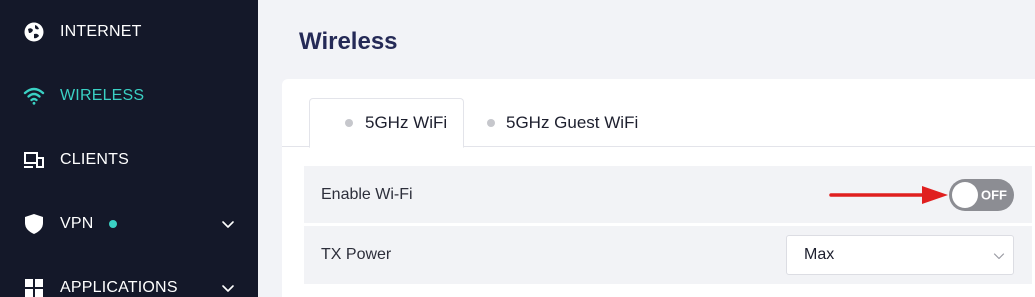 Image resolution: width=1035 pixels, height=297 pixels. What do you see at coordinates (113, 224) in the screenshot?
I see `vpn-status-dot` at bounding box center [113, 224].